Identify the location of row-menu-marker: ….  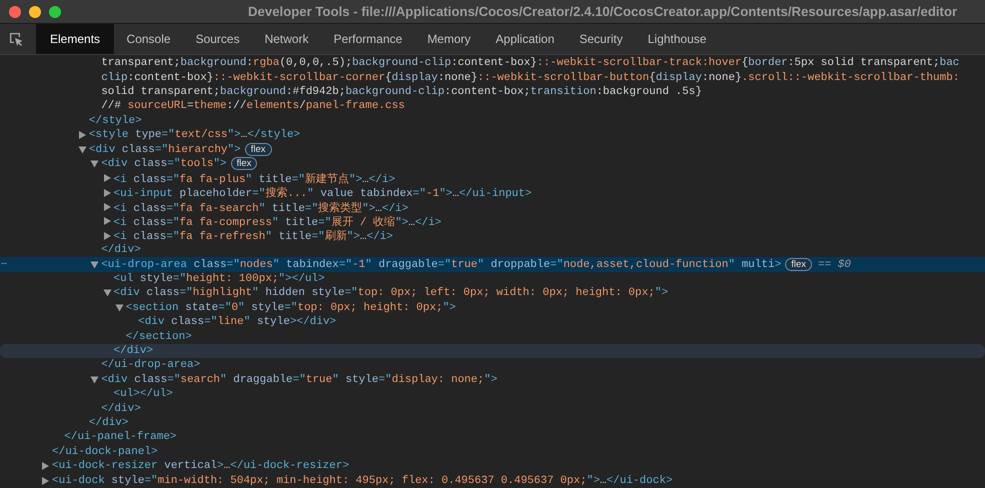
(4, 263).